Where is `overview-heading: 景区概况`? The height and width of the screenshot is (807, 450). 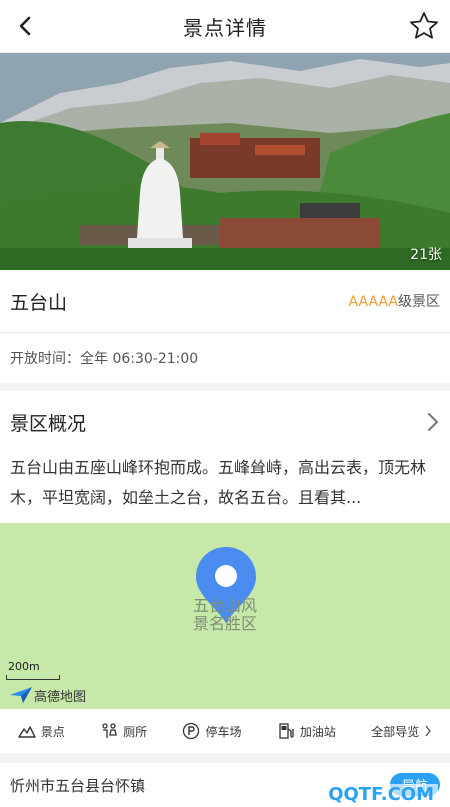
overview-heading: 景区概况 is located at coordinates (48, 423).